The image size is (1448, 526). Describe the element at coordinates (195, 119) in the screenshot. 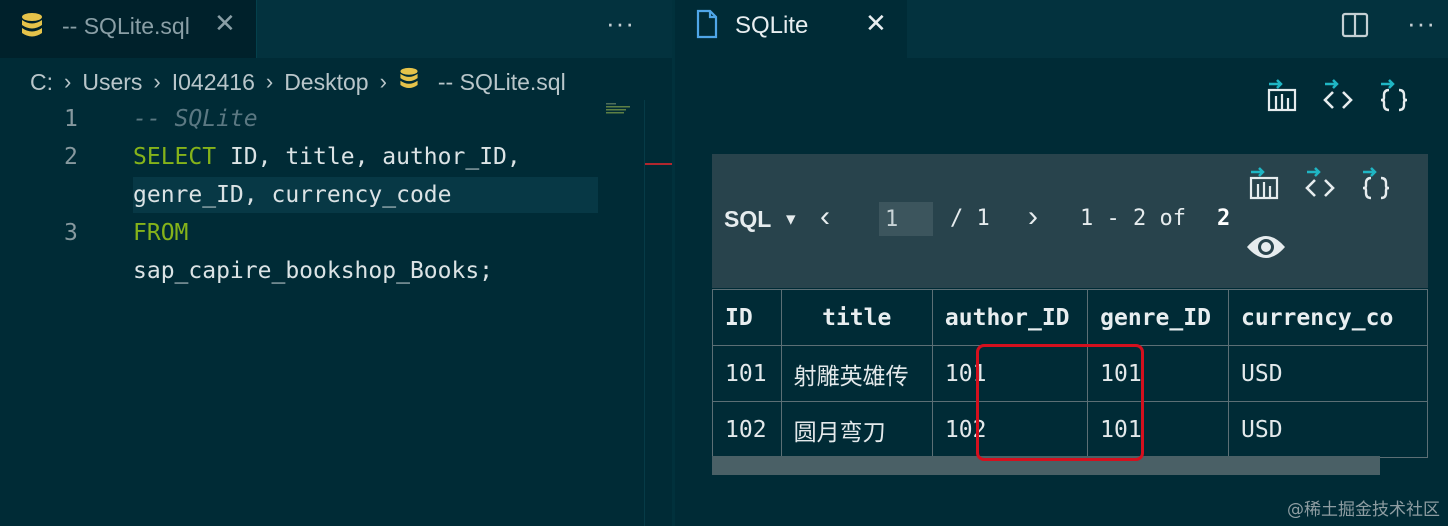

I see `code-line-comment: -- SQLite` at that location.